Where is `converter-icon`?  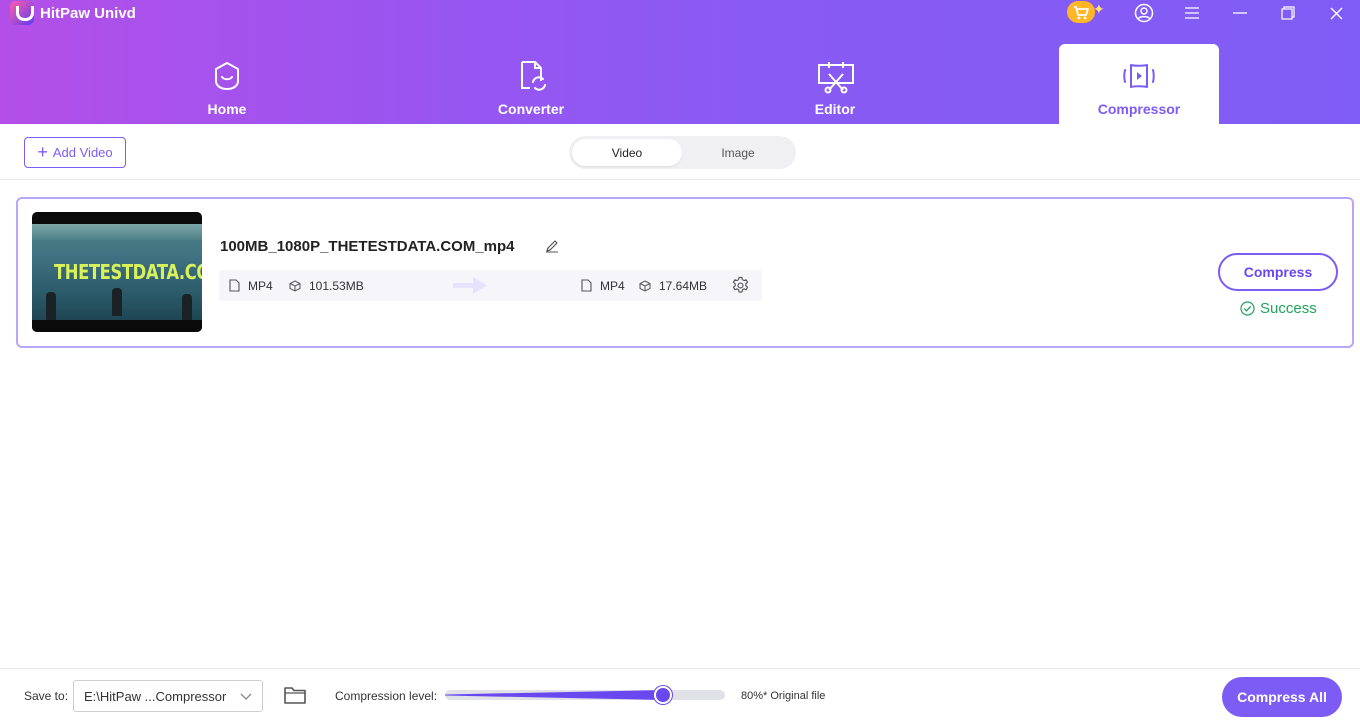 converter-icon is located at coordinates (533, 76).